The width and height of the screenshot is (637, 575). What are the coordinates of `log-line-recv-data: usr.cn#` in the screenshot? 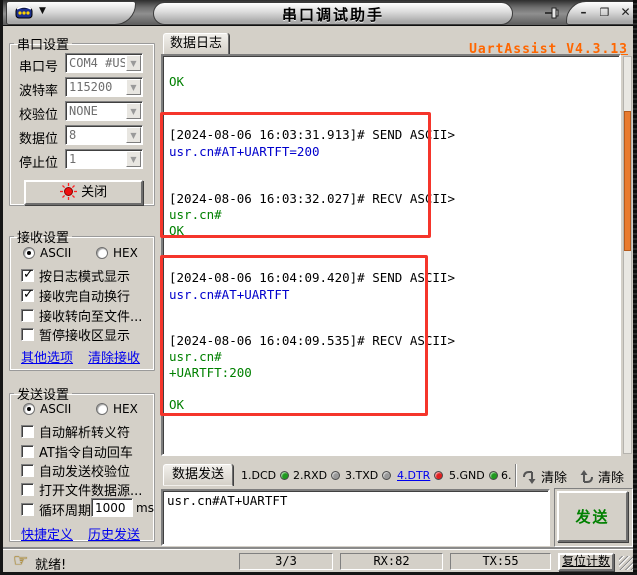 It's located at (195, 214).